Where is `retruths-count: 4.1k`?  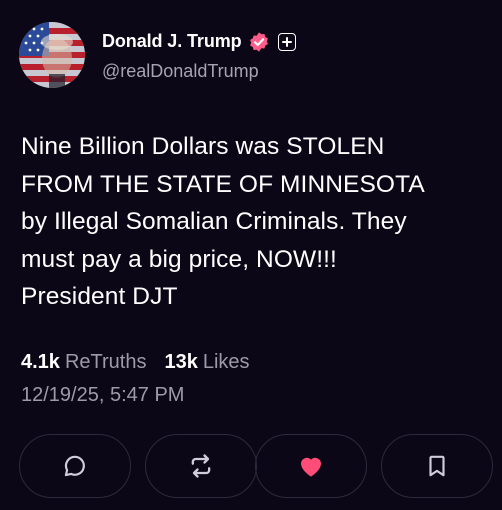 retruths-count: 4.1k is located at coordinates (40, 362).